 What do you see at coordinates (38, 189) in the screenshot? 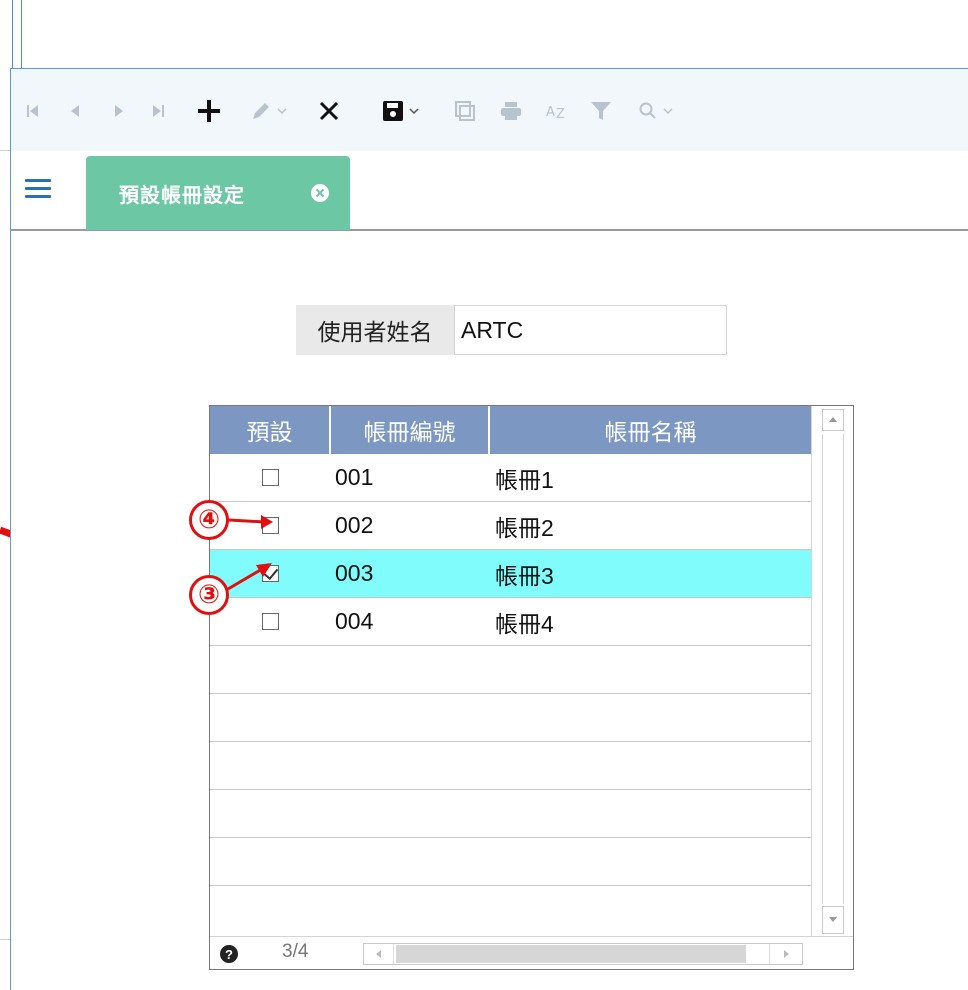
I see `hamburger-menu-icon` at bounding box center [38, 189].